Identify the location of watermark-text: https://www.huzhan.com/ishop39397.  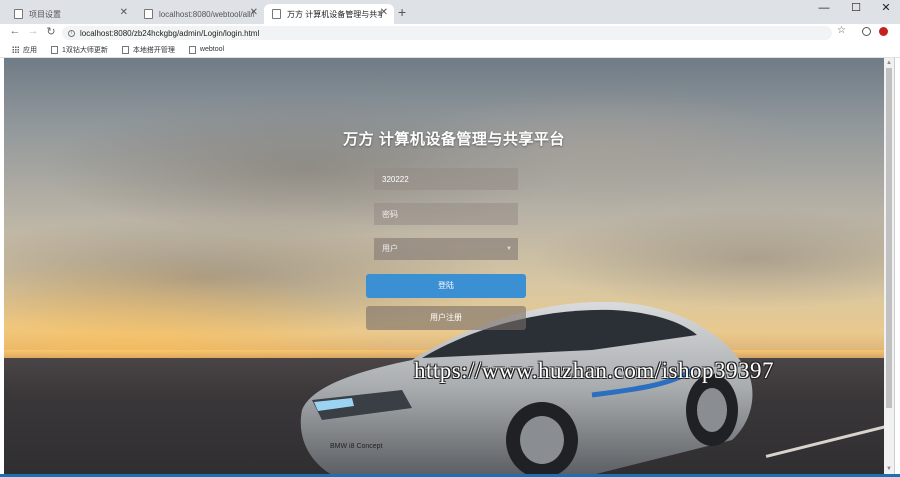
(594, 370).